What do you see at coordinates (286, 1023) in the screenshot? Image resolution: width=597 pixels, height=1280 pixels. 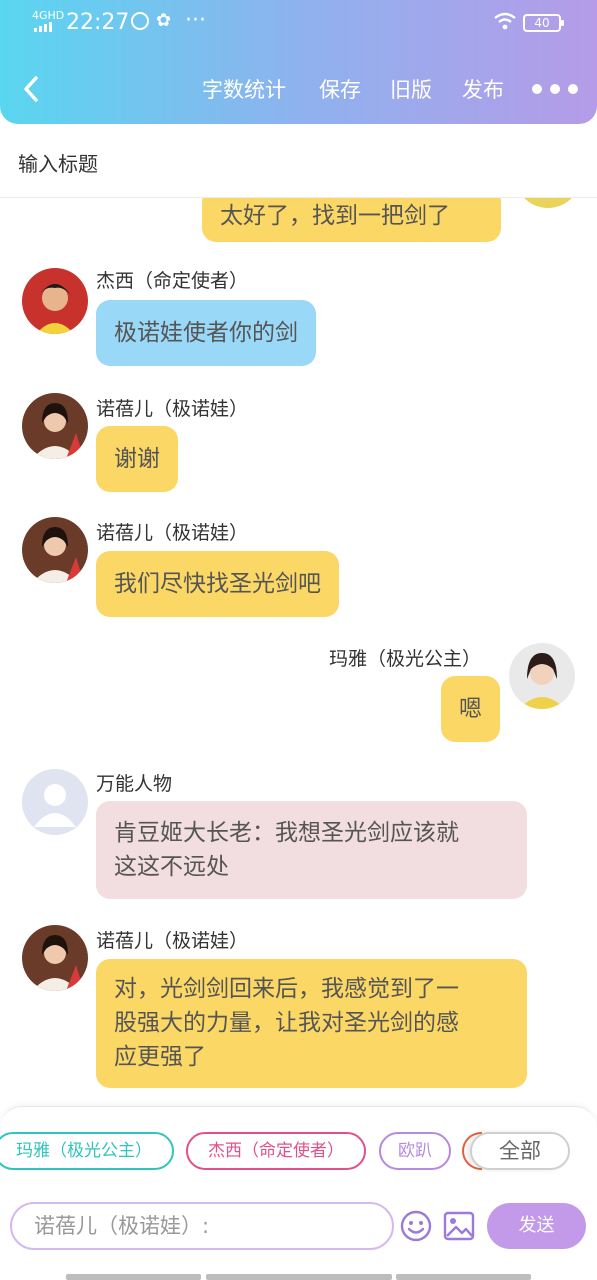 I see `message-text-line: 股强大的力量，让我对圣光剑的感` at bounding box center [286, 1023].